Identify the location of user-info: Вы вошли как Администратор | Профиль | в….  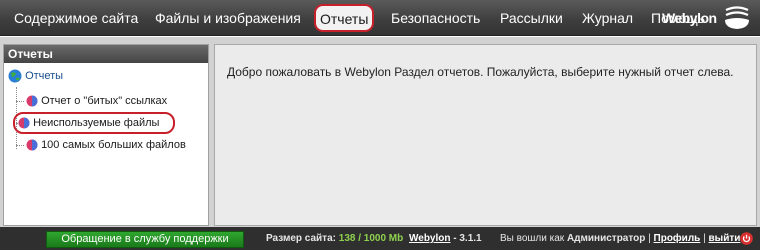
(620, 238).